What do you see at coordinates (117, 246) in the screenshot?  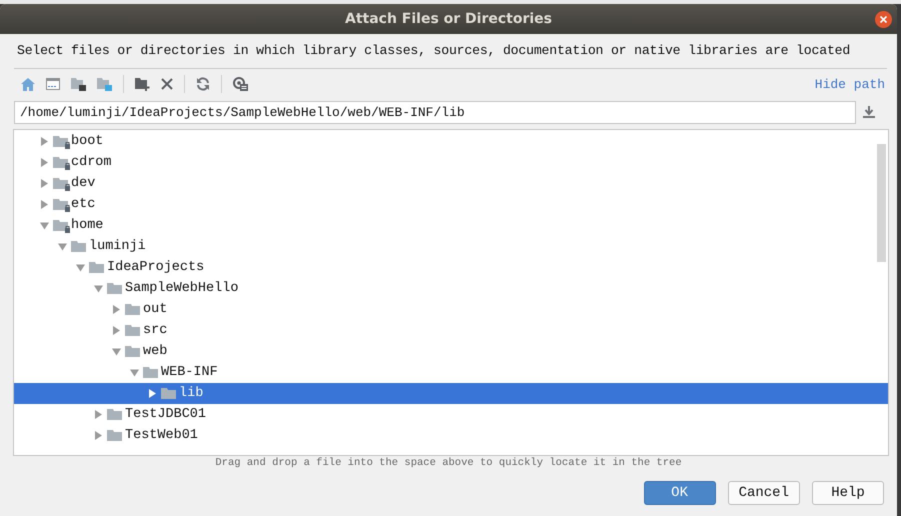 I see `folder-name: luminji` at bounding box center [117, 246].